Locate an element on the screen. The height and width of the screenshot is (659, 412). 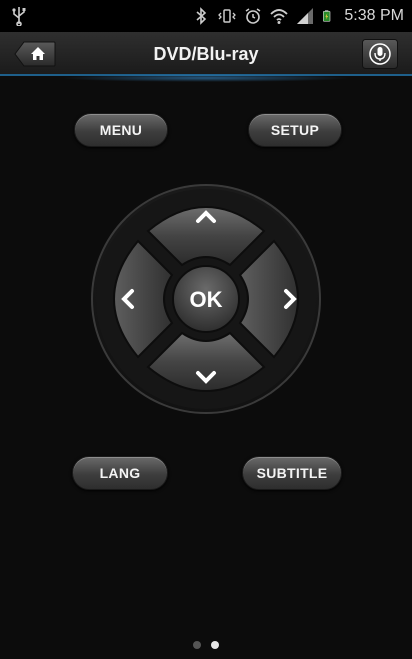
title-bar-glow is located at coordinates (206, 78).